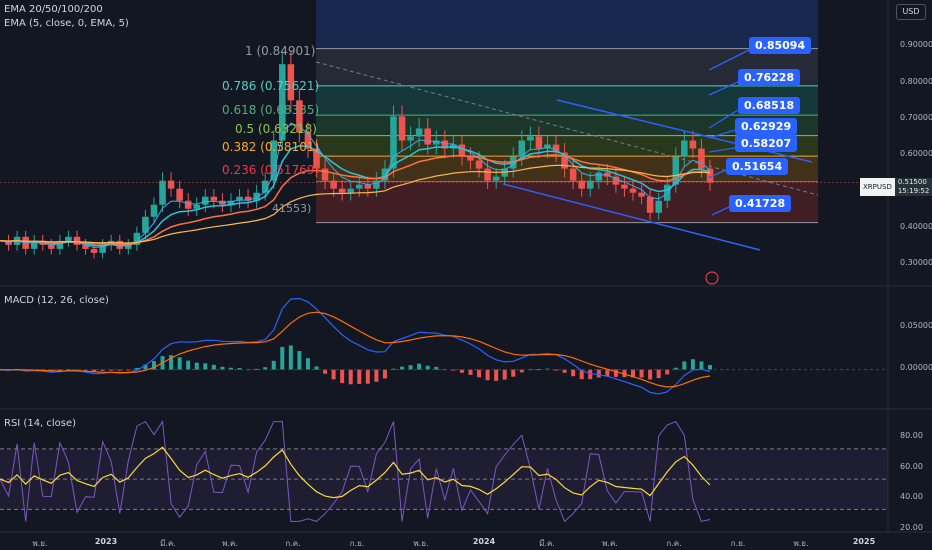 The width and height of the screenshot is (932, 550). I want to click on price-callout: 0.58207, so click(766, 143).